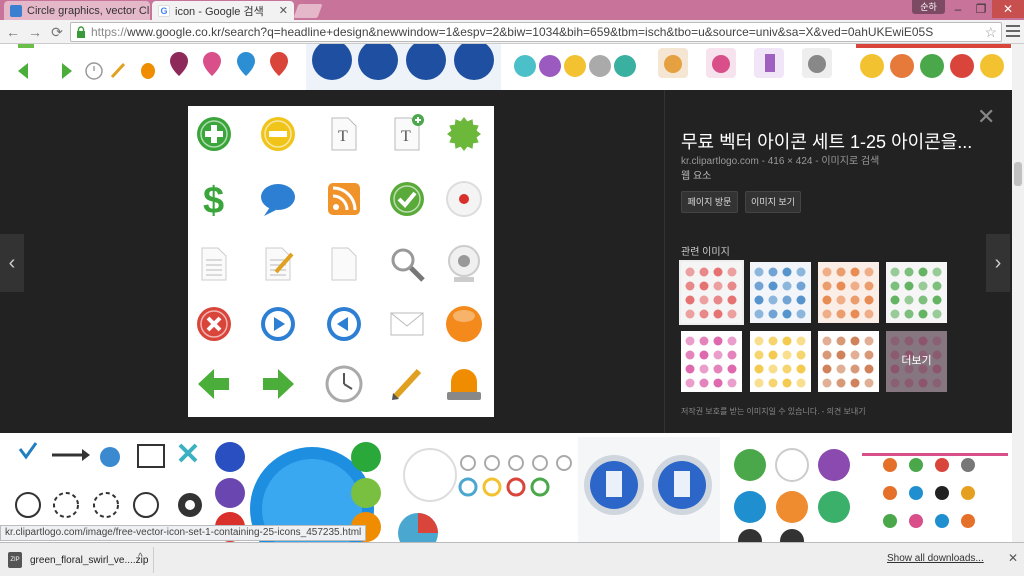 The height and width of the screenshot is (576, 1024). What do you see at coordinates (278, 384) in the screenshot?
I see `arrow-right-icon` at bounding box center [278, 384].